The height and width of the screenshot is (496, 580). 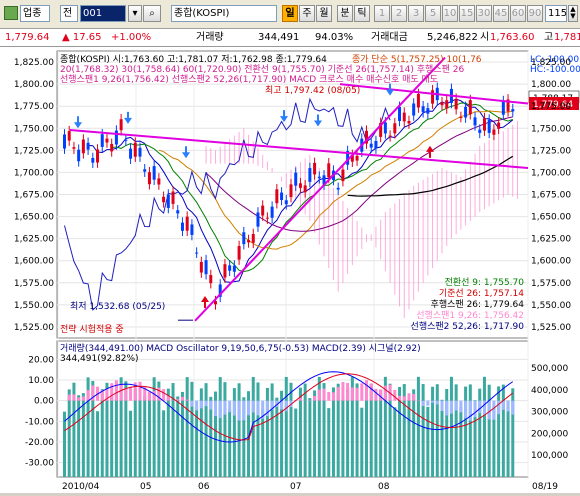 I want to click on open-value: 1,763.60, so click(x=512, y=37).